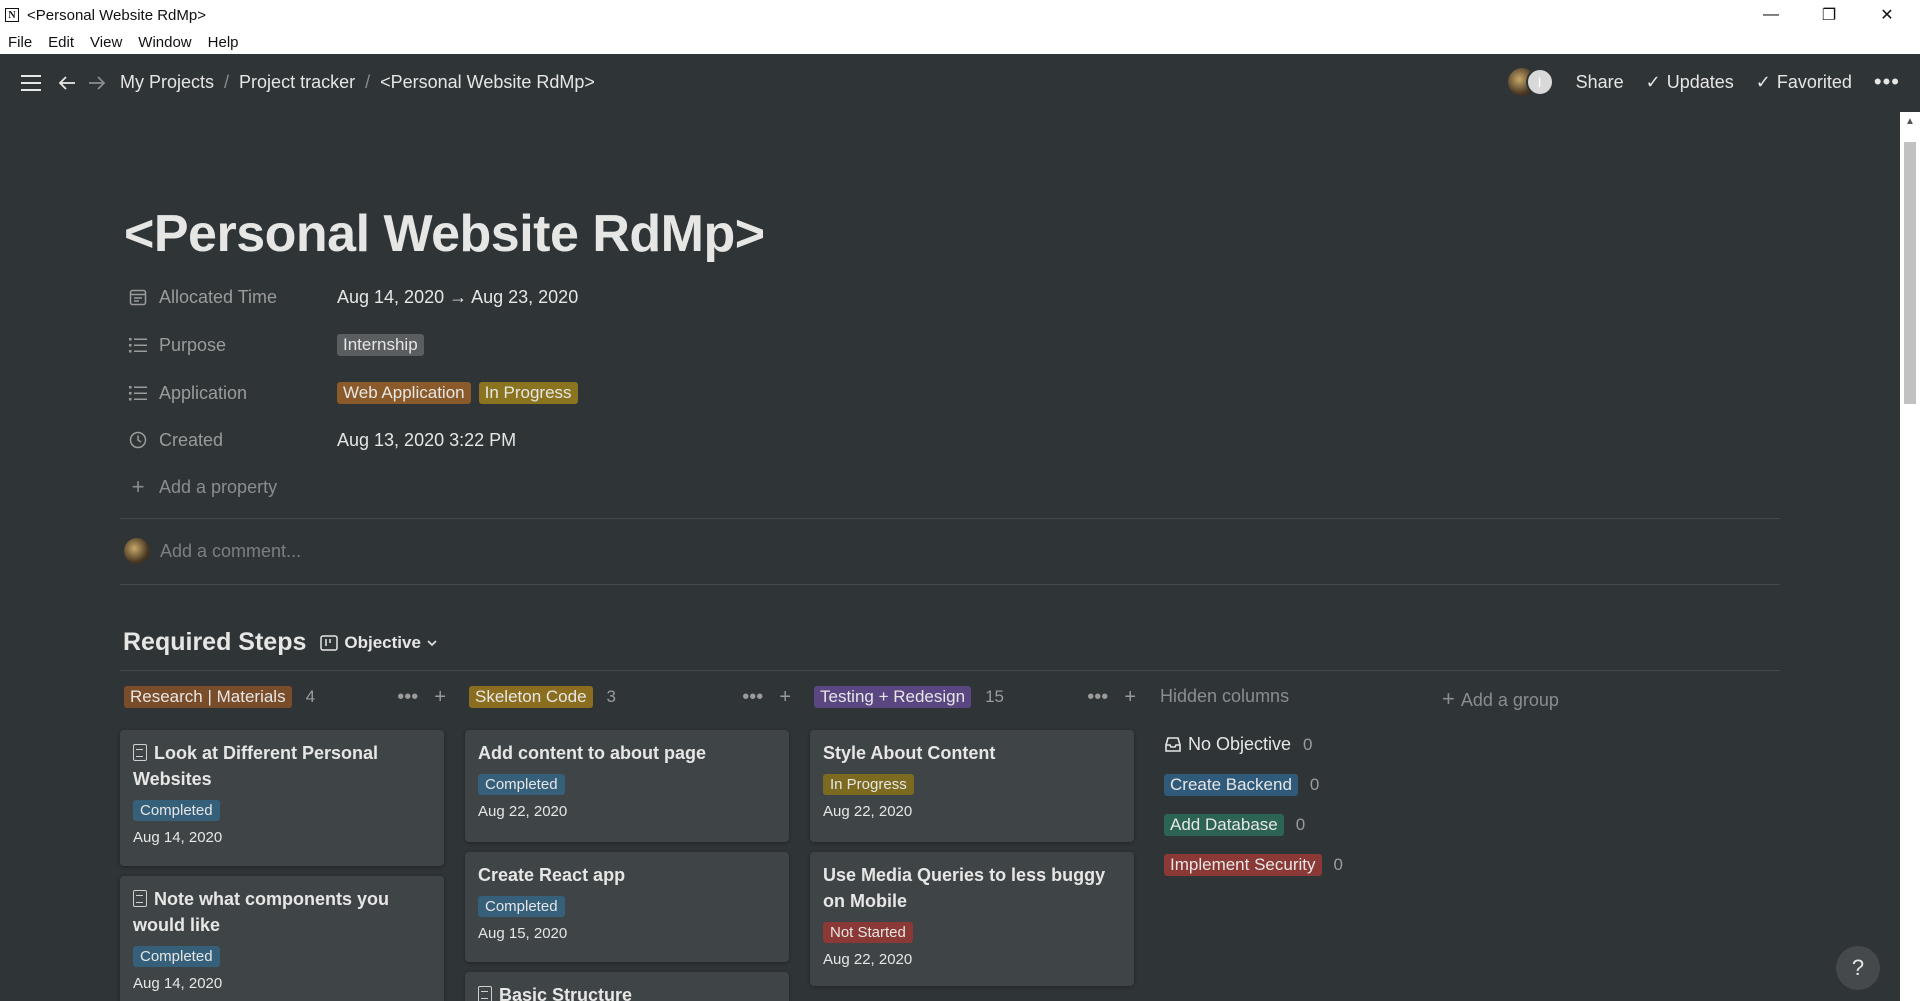 This screenshot has height=1001, width=1920. What do you see at coordinates (630, 697) in the screenshot?
I see `board-column-header: Skeleton Code 3 ••• +` at bounding box center [630, 697].